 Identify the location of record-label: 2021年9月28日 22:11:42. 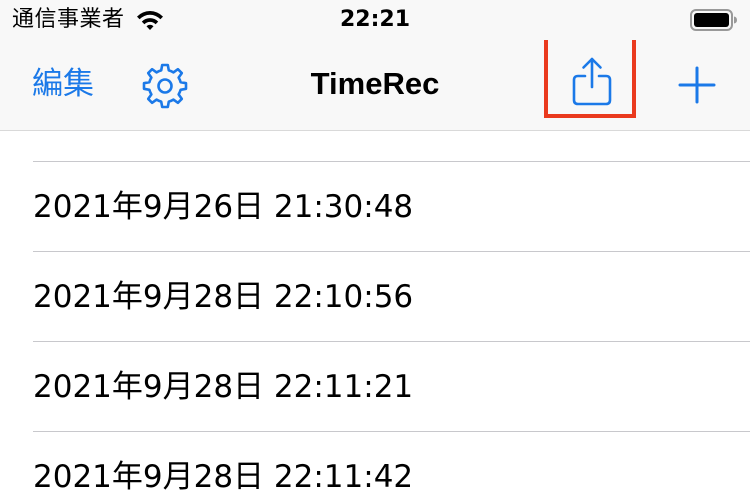
(223, 477).